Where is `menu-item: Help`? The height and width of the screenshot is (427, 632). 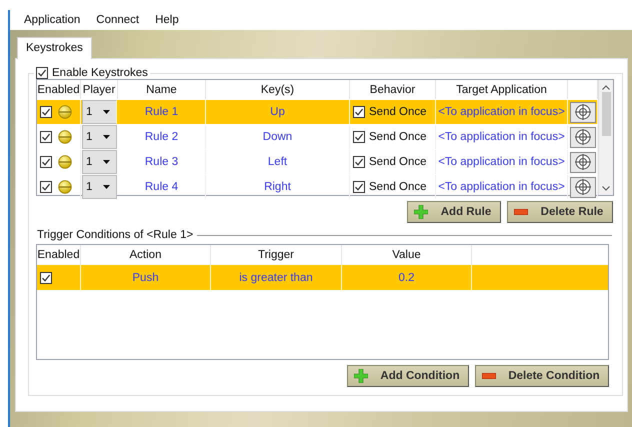
menu-item: Help is located at coordinates (167, 20).